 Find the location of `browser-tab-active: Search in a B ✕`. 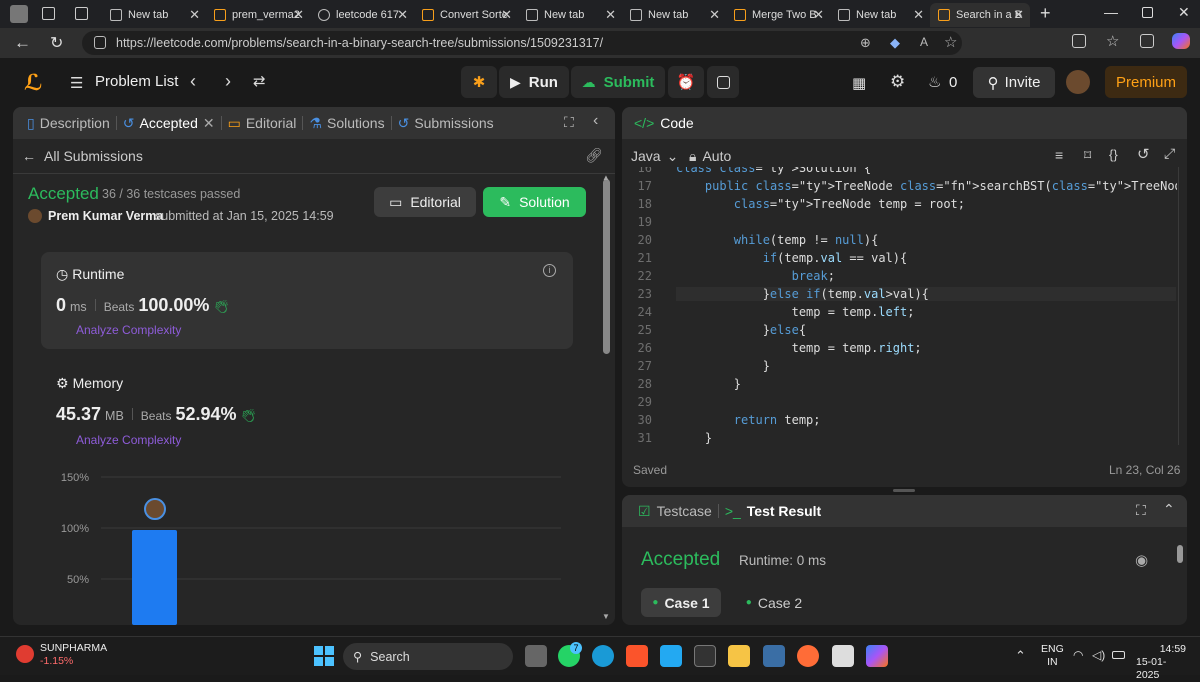

browser-tab-active: Search in a B ✕ is located at coordinates (980, 15).